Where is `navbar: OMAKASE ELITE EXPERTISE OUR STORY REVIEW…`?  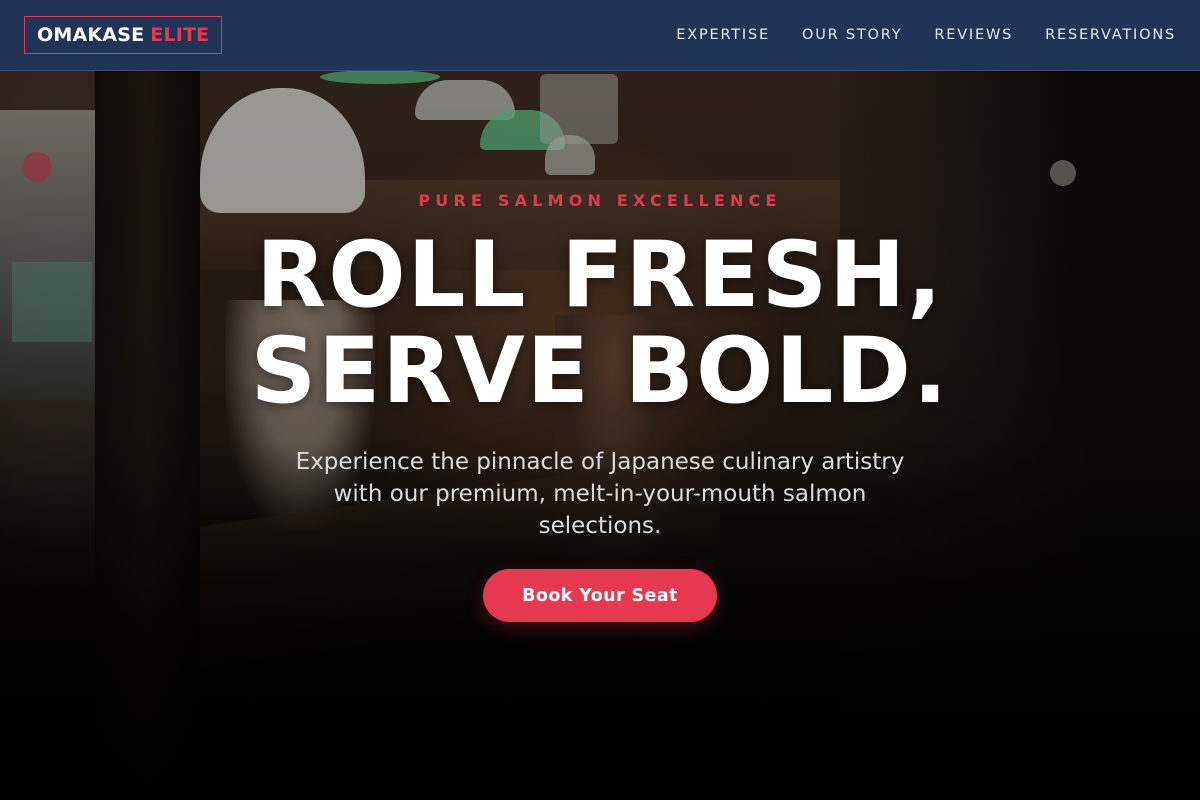
navbar: OMAKASE ELITE EXPERTISE OUR STORY REVIEW… is located at coordinates (600, 35).